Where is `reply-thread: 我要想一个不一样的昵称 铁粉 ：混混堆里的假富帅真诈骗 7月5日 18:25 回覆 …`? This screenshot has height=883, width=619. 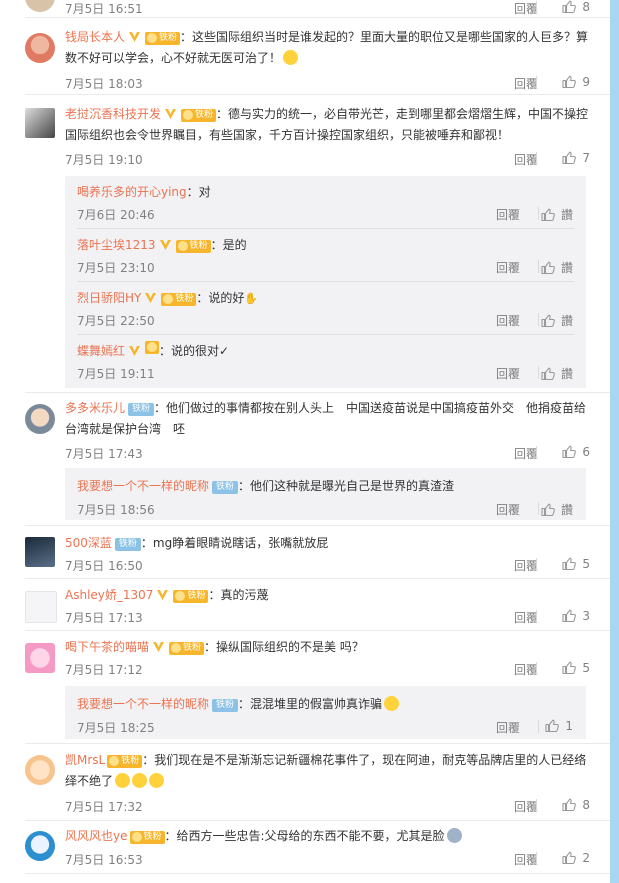
reply-thread: 我要想一个不一样的昵称 铁粉 ：混混堆里的假富帅真诈骗 7月5日 18:25 回覆 … is located at coordinates (325, 712).